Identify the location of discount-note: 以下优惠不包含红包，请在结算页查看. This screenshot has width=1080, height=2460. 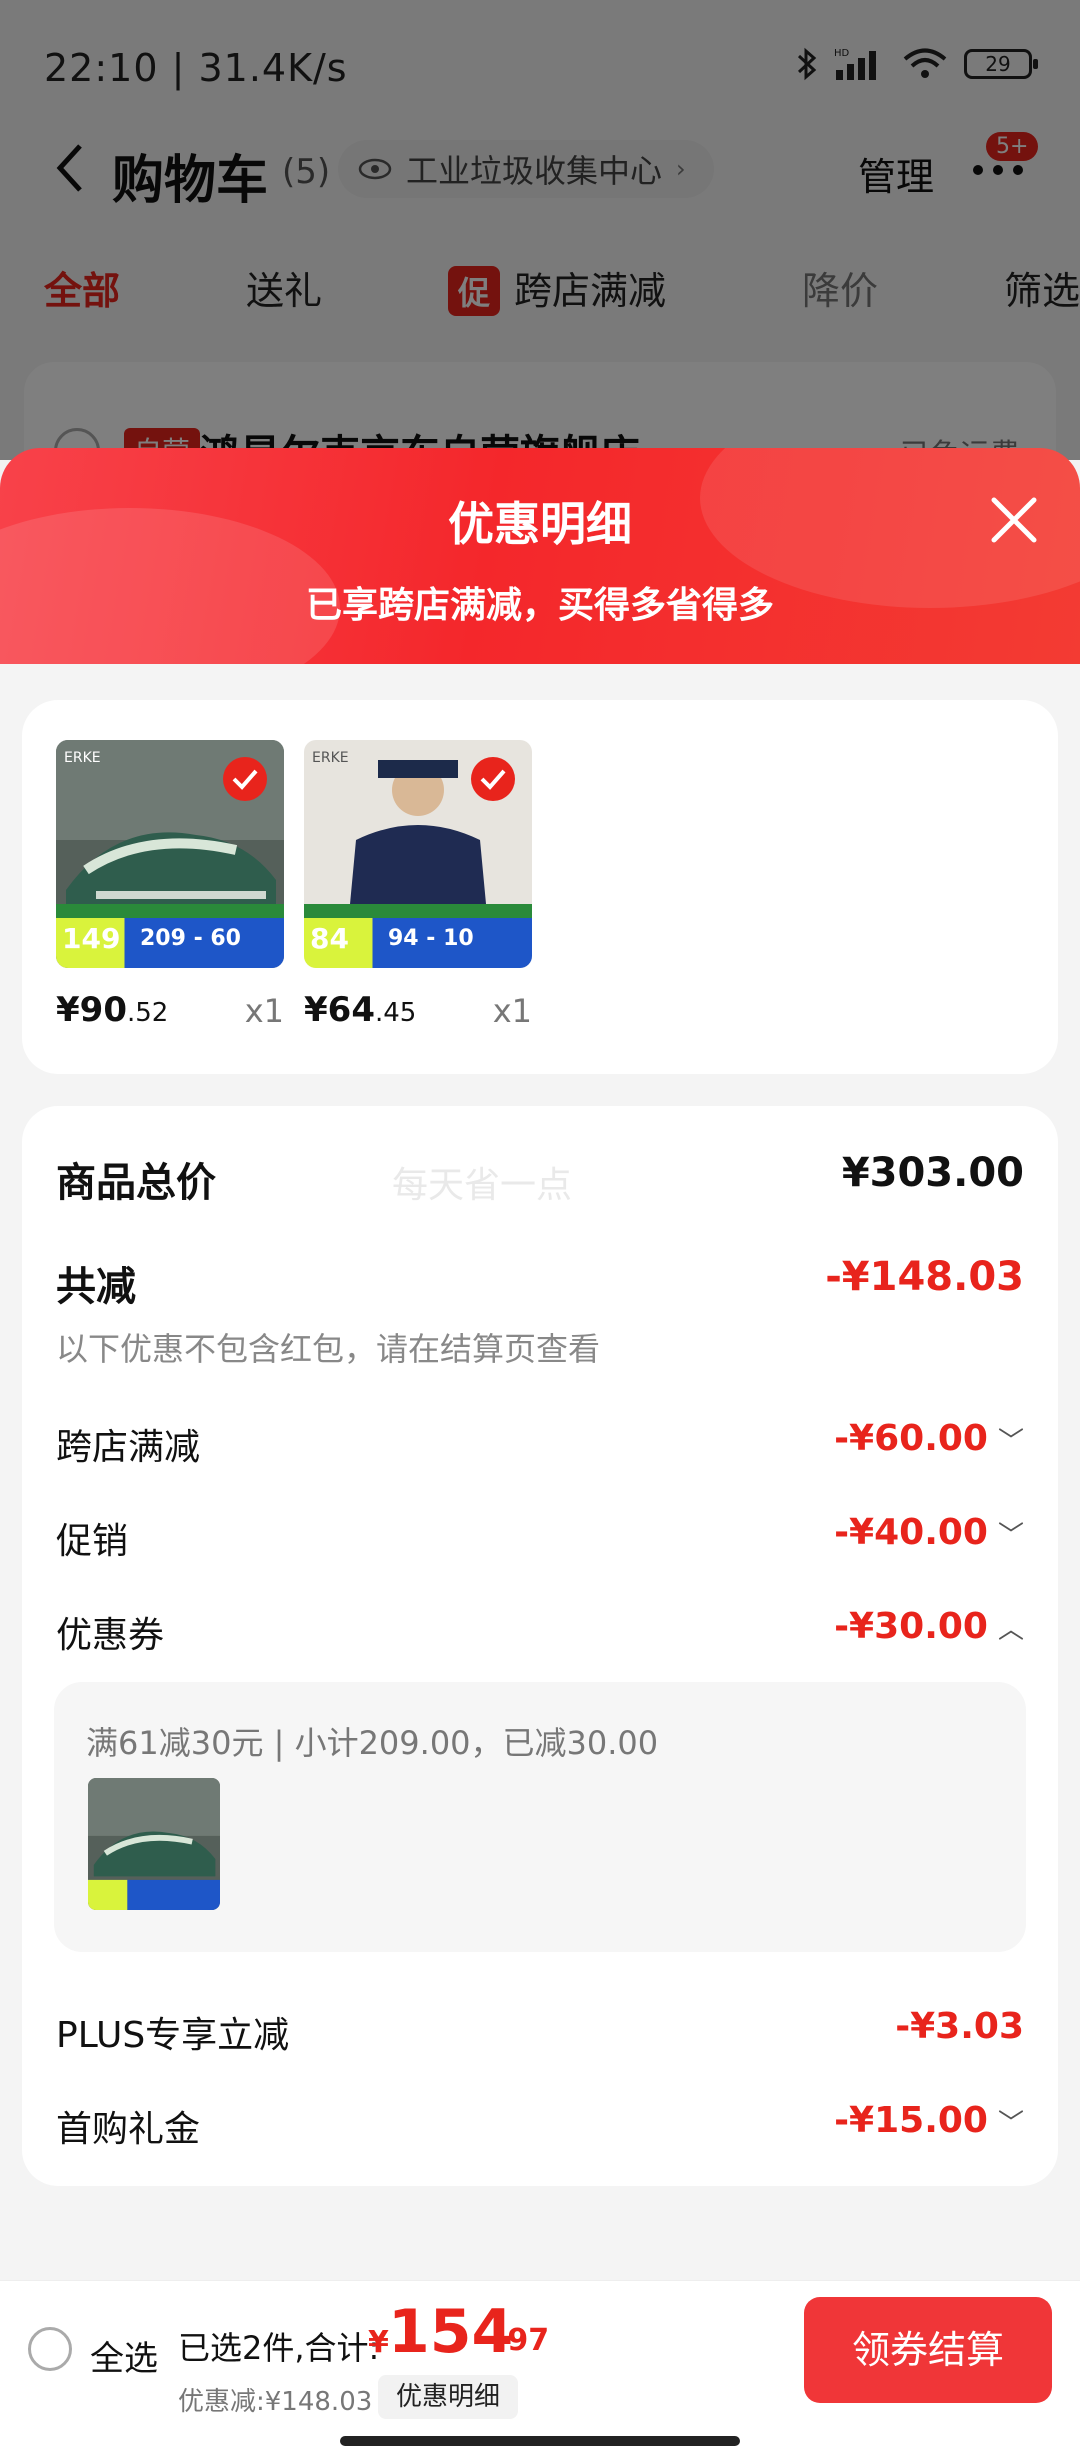
(328, 1349).